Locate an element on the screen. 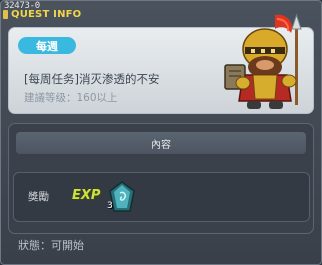 Image resolution: width=322 pixels, height=265 pixels. reward-item-count: 3 is located at coordinates (110, 206).